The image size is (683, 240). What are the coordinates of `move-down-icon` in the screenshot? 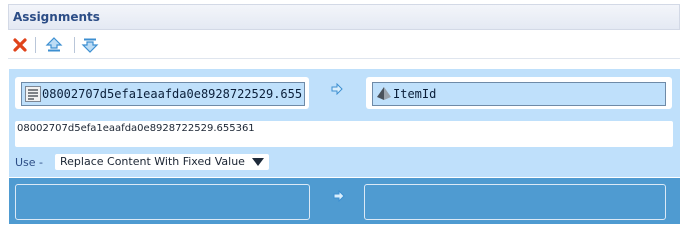 It's located at (90, 45).